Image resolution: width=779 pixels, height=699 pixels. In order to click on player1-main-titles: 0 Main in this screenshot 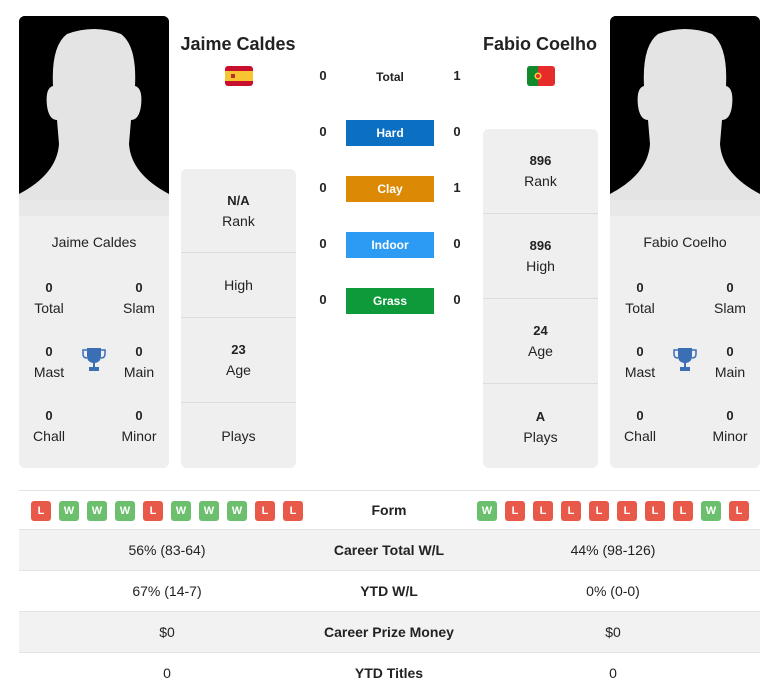, I will do `click(139, 362)`.